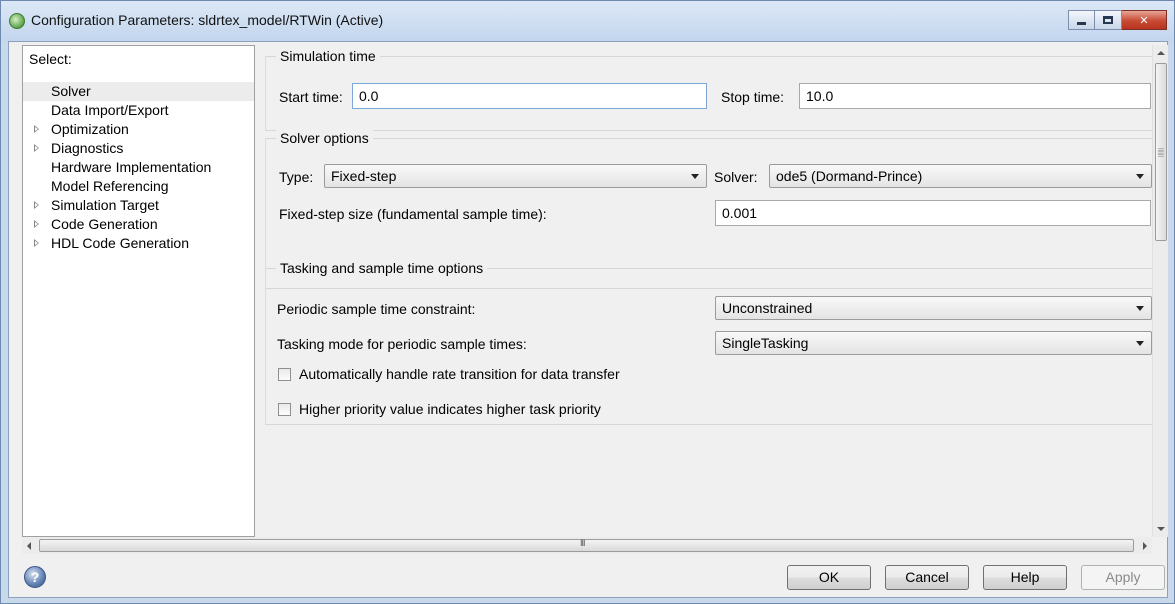 Image resolution: width=1175 pixels, height=604 pixels. I want to click on fixed-step-input: 0.001, so click(933, 213).